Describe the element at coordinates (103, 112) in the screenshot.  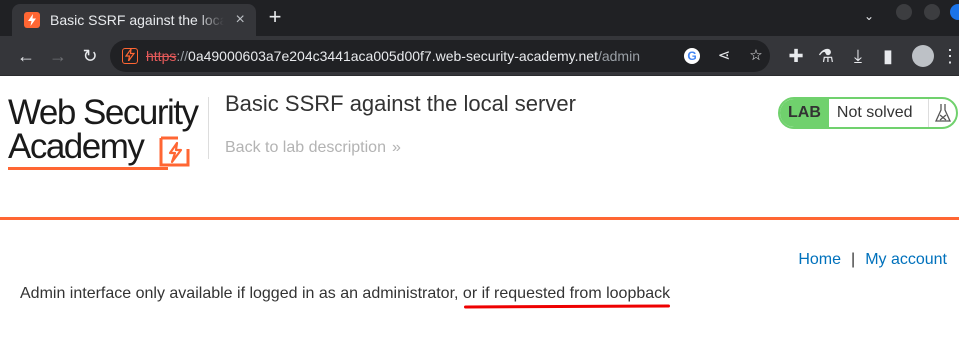
I see `logo-line-1: Web Security` at that location.